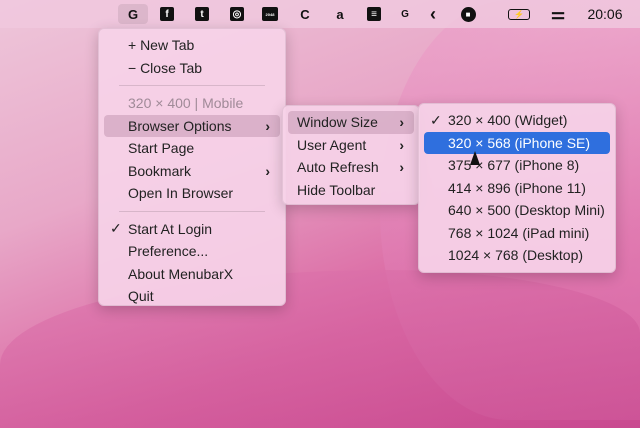 This screenshot has height=428, width=640. Describe the element at coordinates (165, 67) in the screenshot. I see `label: − Close Tab` at that location.